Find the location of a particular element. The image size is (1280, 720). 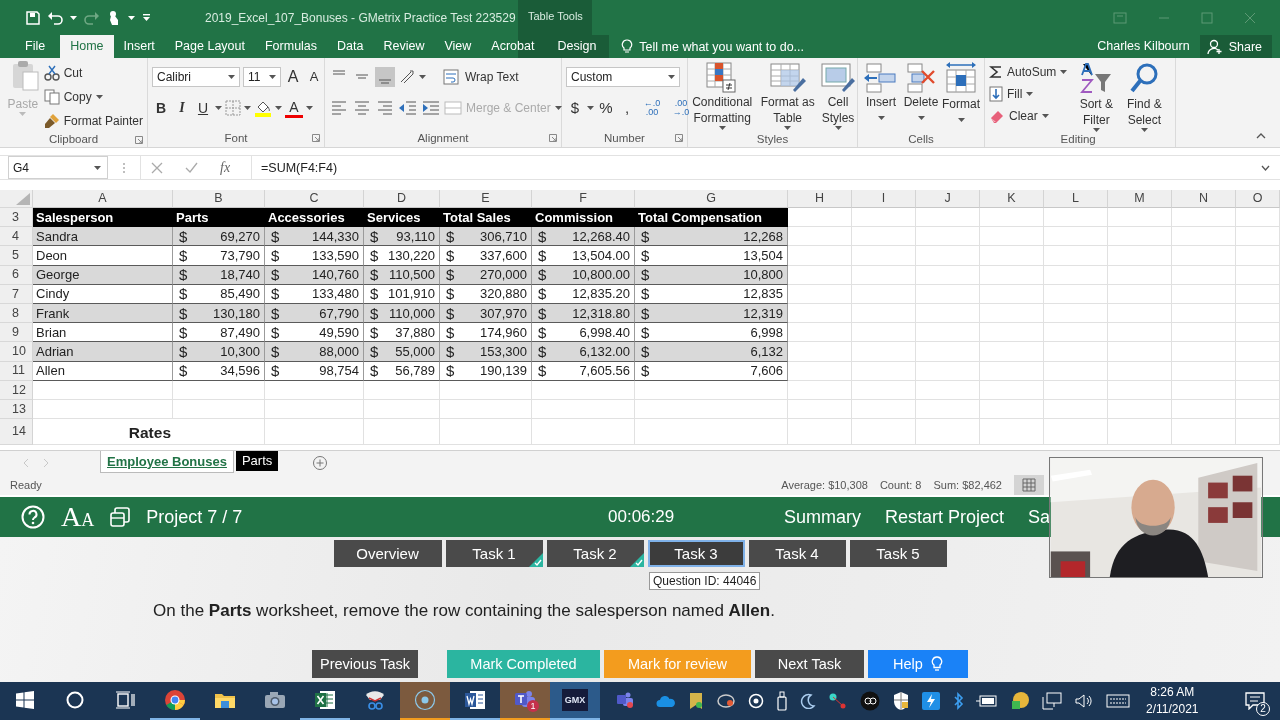

cut-button: Cut is located at coordinates (93, 72).